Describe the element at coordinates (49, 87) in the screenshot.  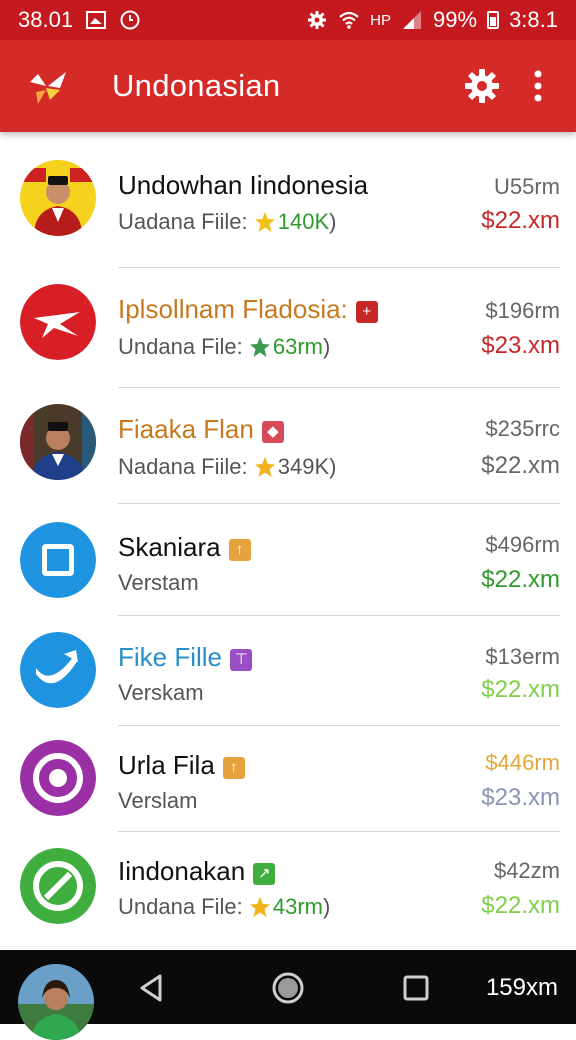
I see `app-logo-icon` at that location.